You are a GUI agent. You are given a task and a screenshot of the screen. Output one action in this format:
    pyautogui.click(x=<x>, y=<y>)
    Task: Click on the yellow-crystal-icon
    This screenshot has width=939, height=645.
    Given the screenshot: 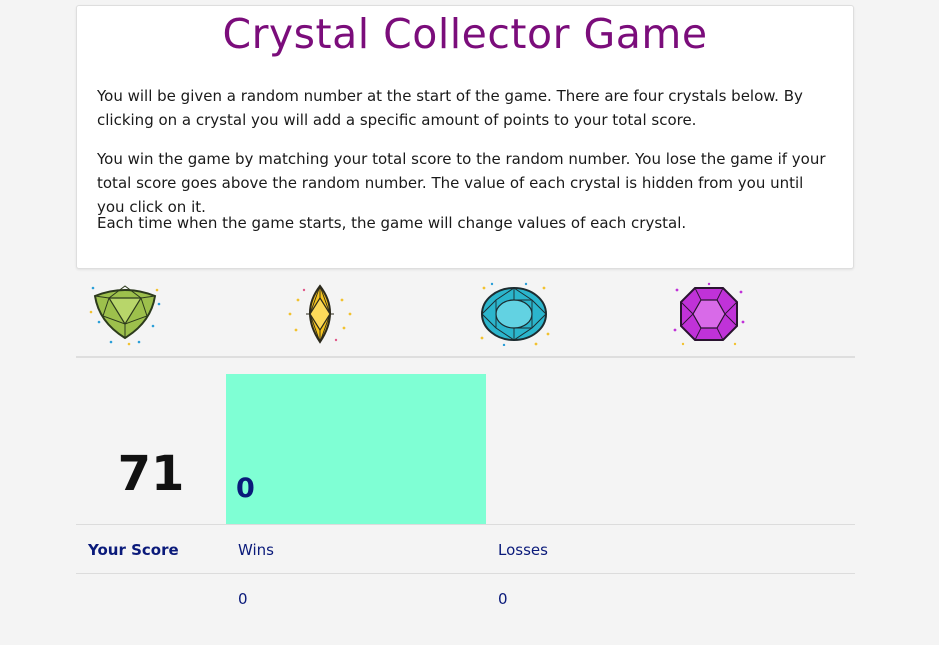 What is the action you would take?
    pyautogui.click(x=320, y=314)
    